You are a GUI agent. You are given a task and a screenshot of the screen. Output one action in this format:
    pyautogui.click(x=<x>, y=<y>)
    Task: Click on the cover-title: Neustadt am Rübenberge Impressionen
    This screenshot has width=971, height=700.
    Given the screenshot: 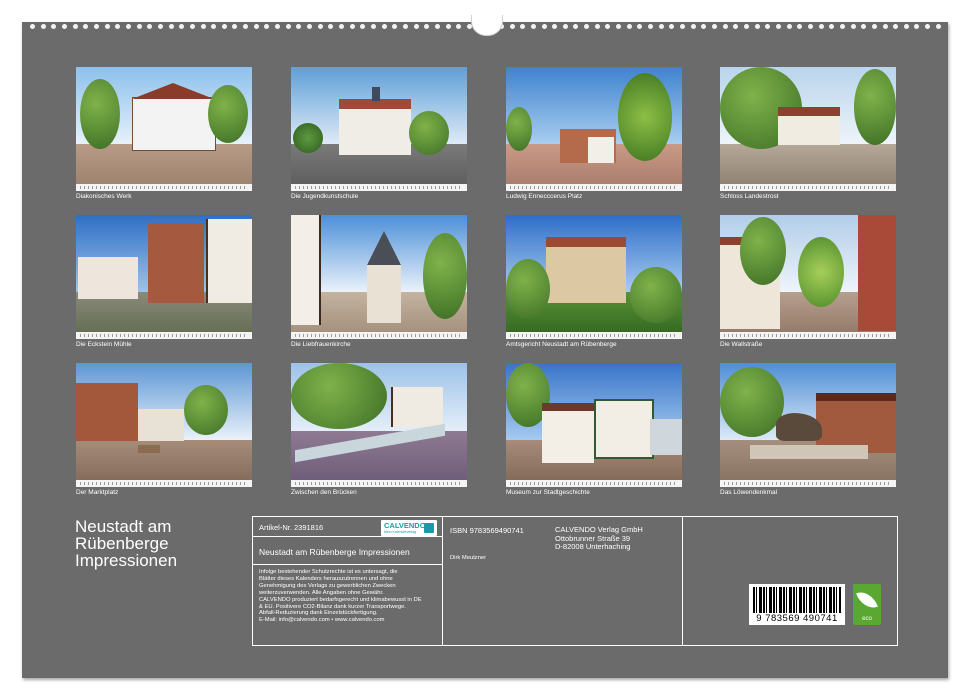 What is the action you would take?
    pyautogui.click(x=155, y=543)
    